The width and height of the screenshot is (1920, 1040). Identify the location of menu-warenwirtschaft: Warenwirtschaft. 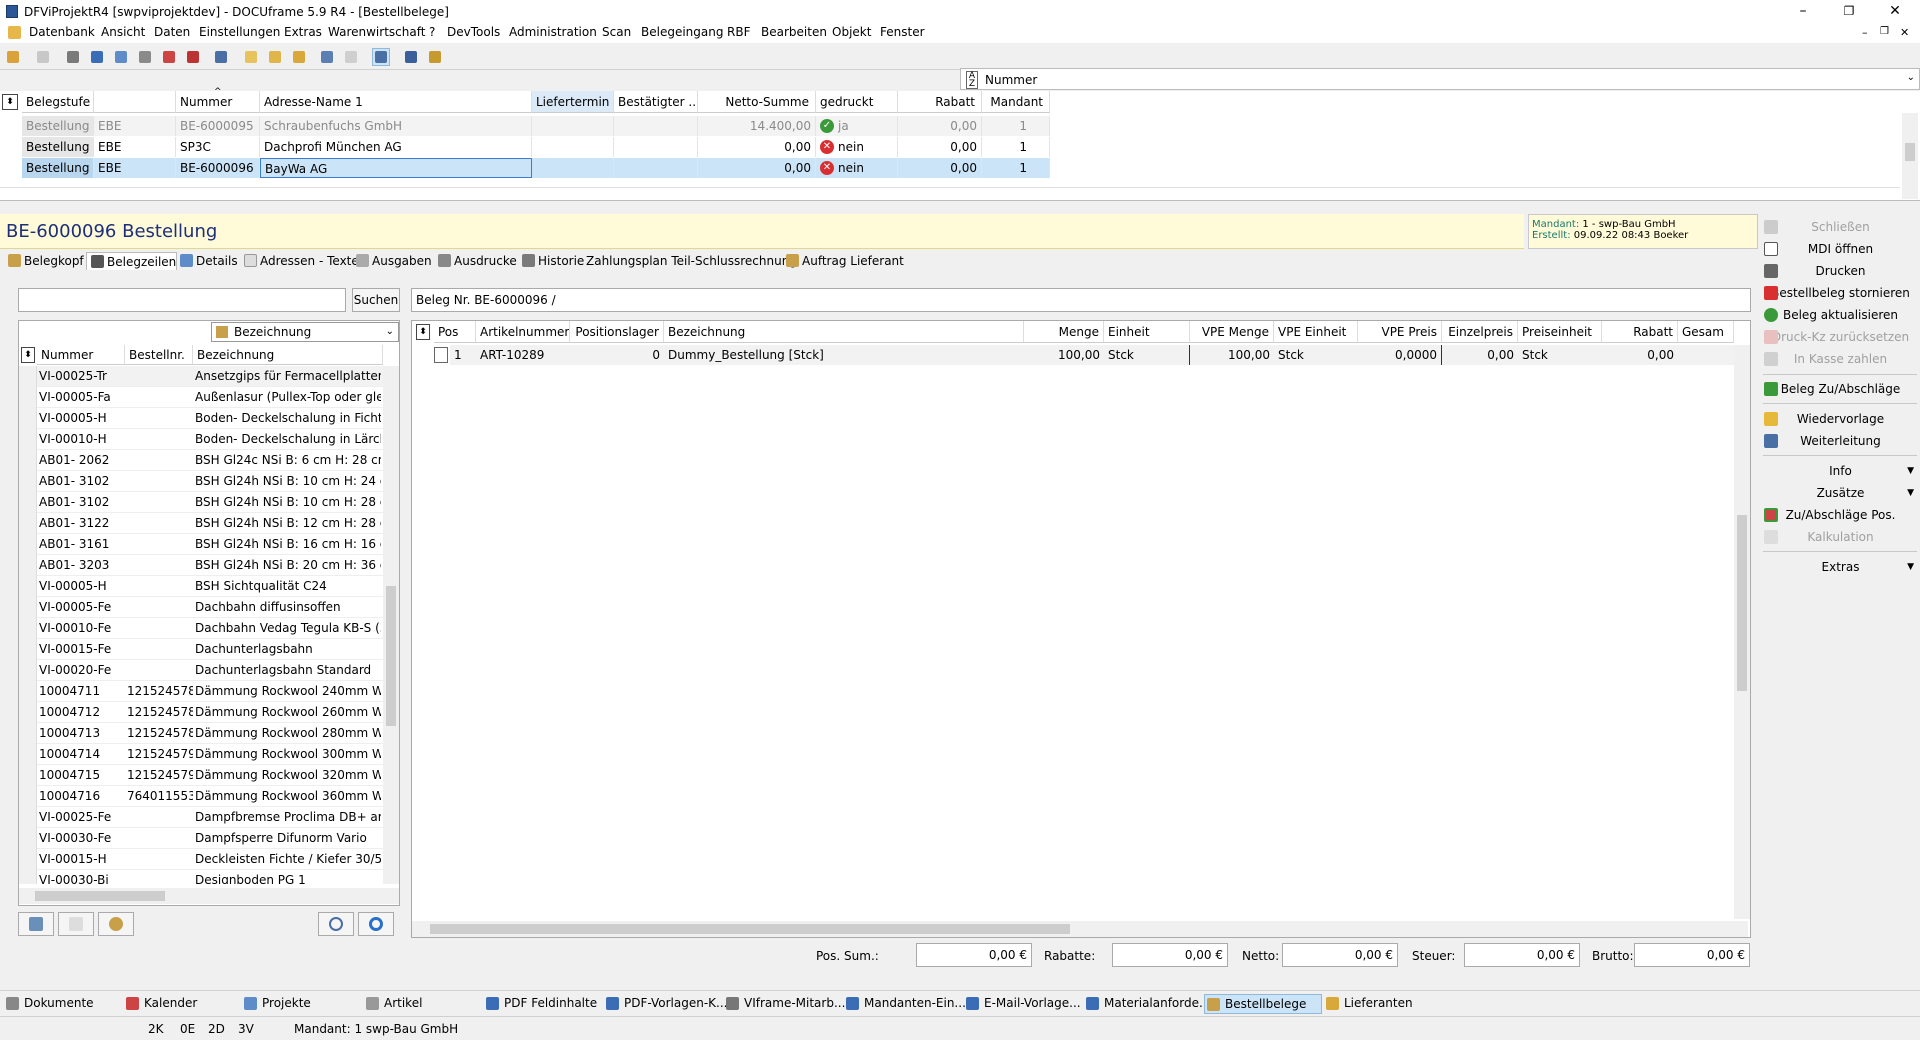
(376, 32).